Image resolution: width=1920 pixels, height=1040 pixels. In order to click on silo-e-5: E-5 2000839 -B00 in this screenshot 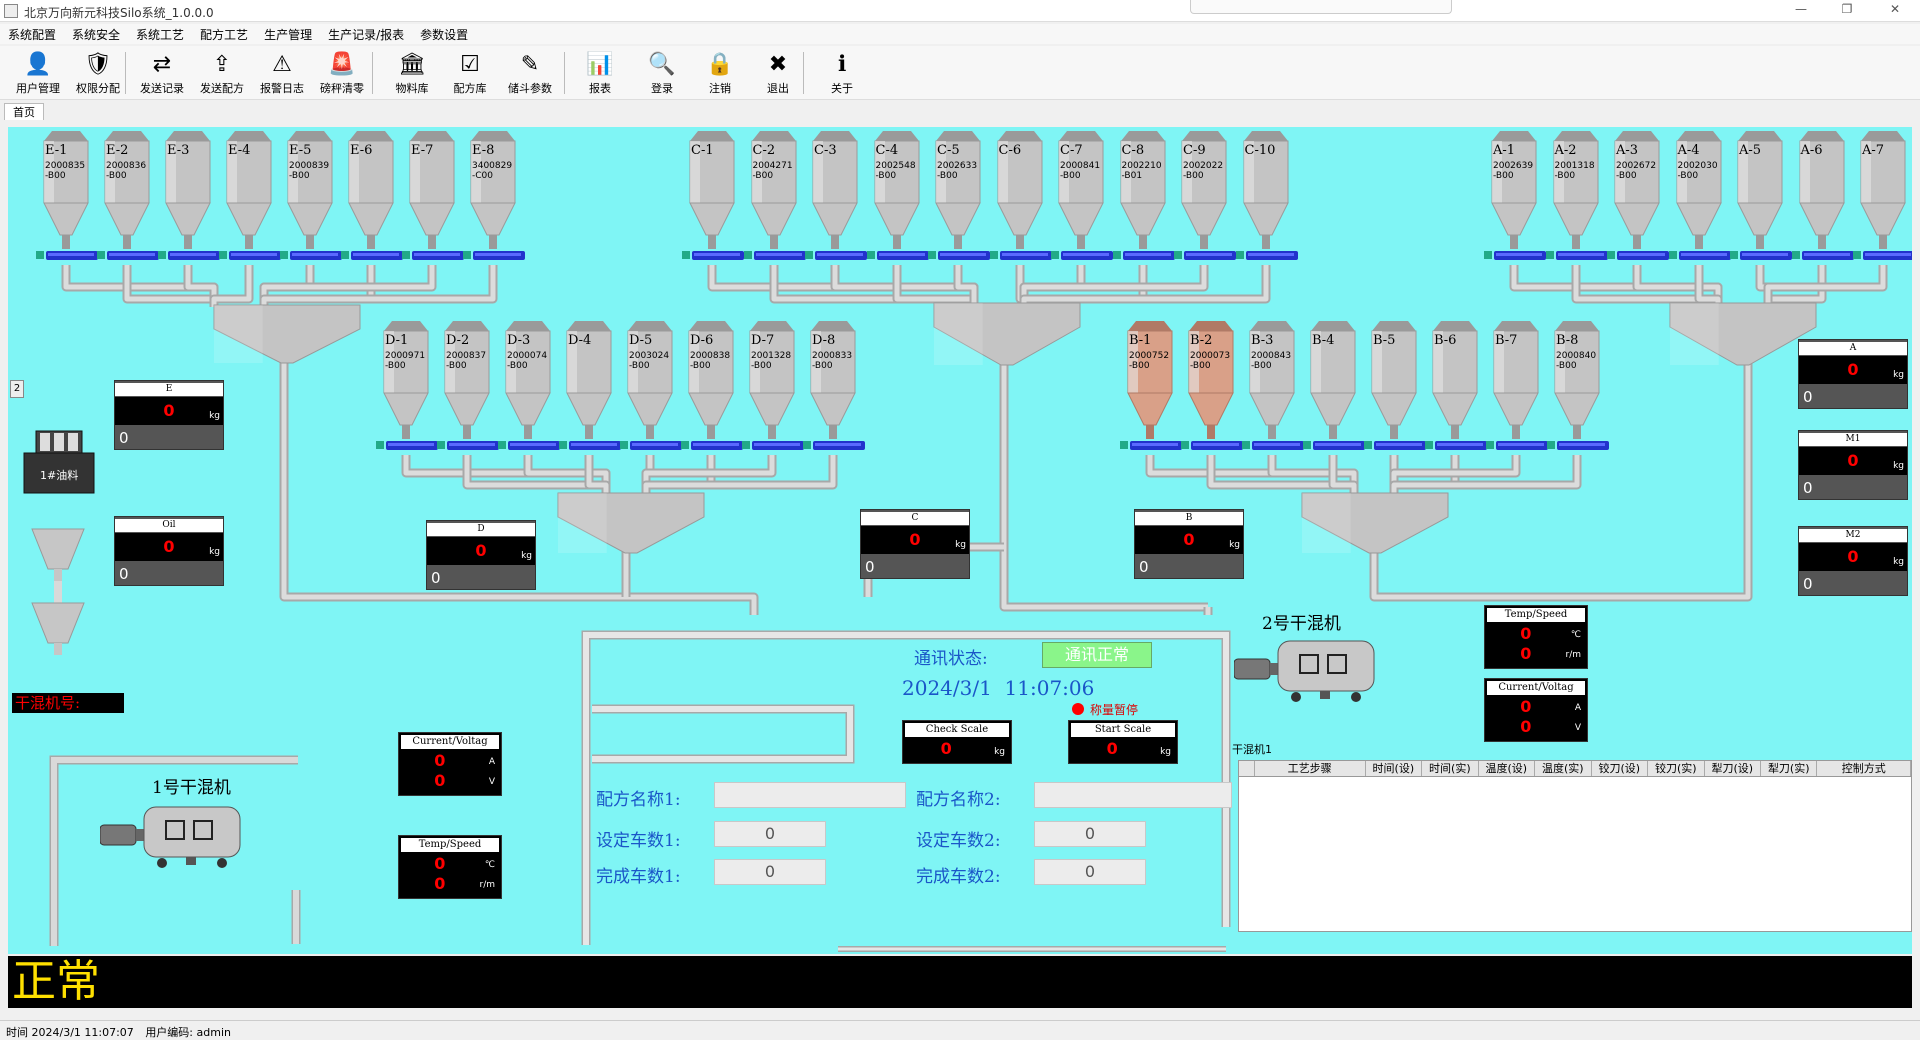, I will do `click(311, 193)`.